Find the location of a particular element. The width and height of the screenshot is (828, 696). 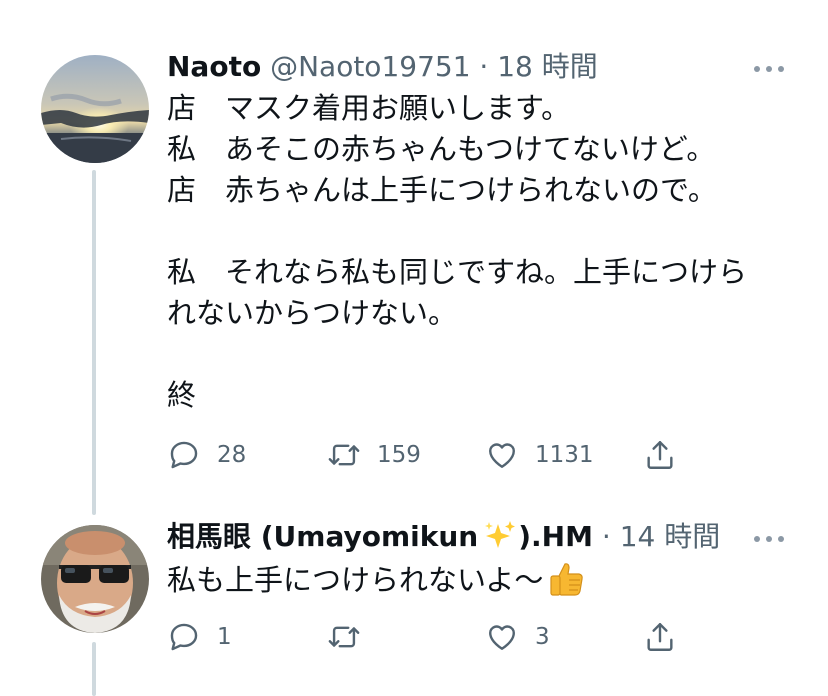

reply-count: 1 is located at coordinates (224, 637).